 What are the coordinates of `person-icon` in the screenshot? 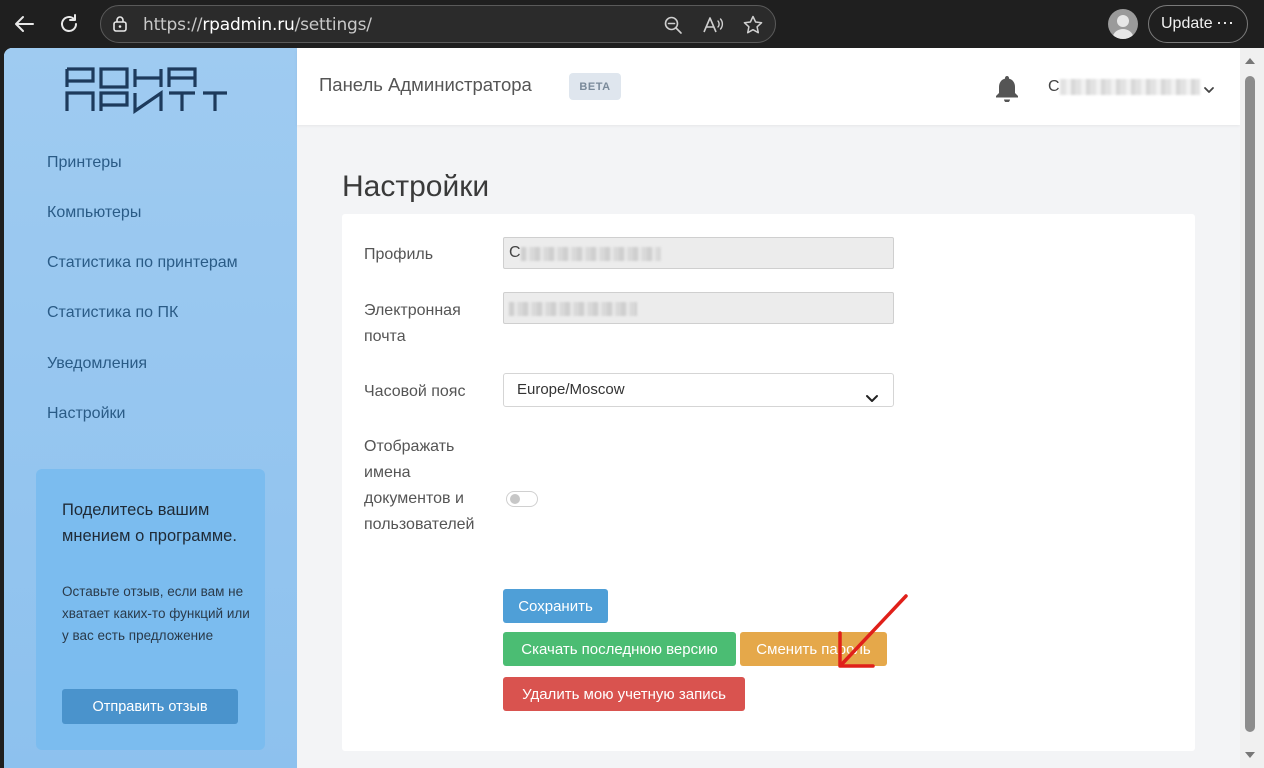 It's located at (1123, 27).